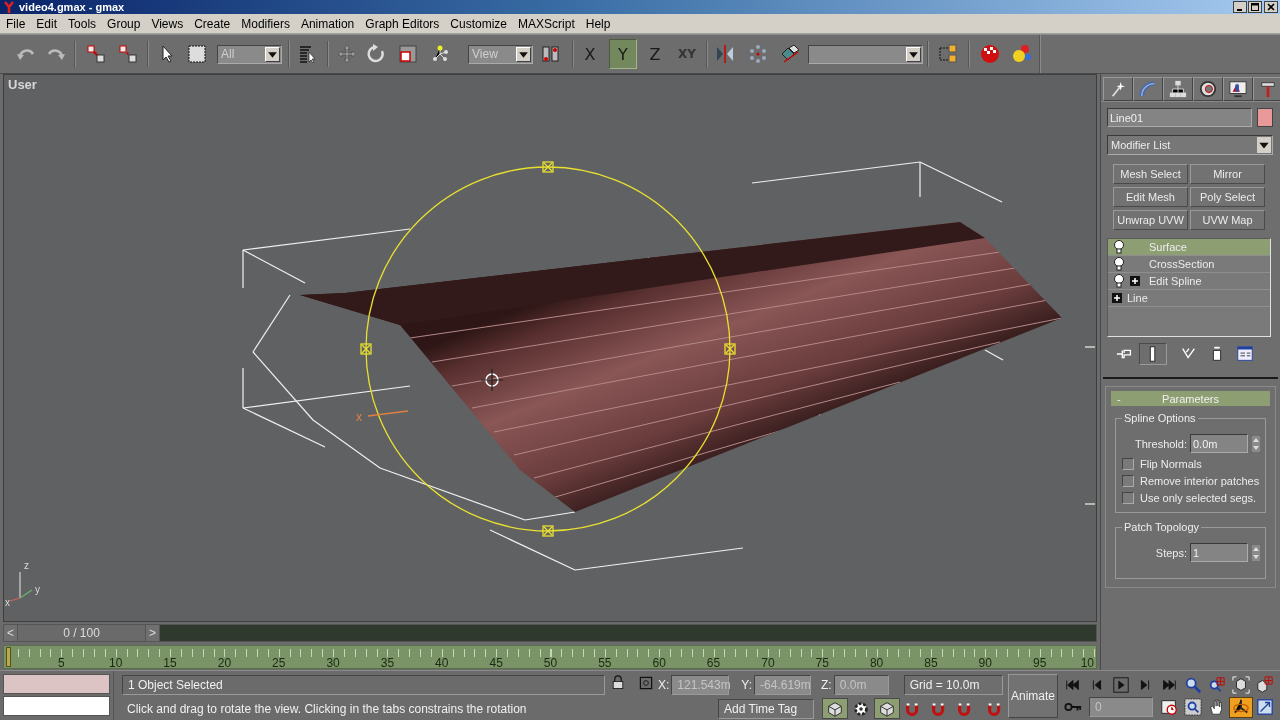 Image resolution: width=1280 pixels, height=720 pixels. Describe the element at coordinates (11, 633) in the screenshot. I see `previous-frame-button: <` at that location.